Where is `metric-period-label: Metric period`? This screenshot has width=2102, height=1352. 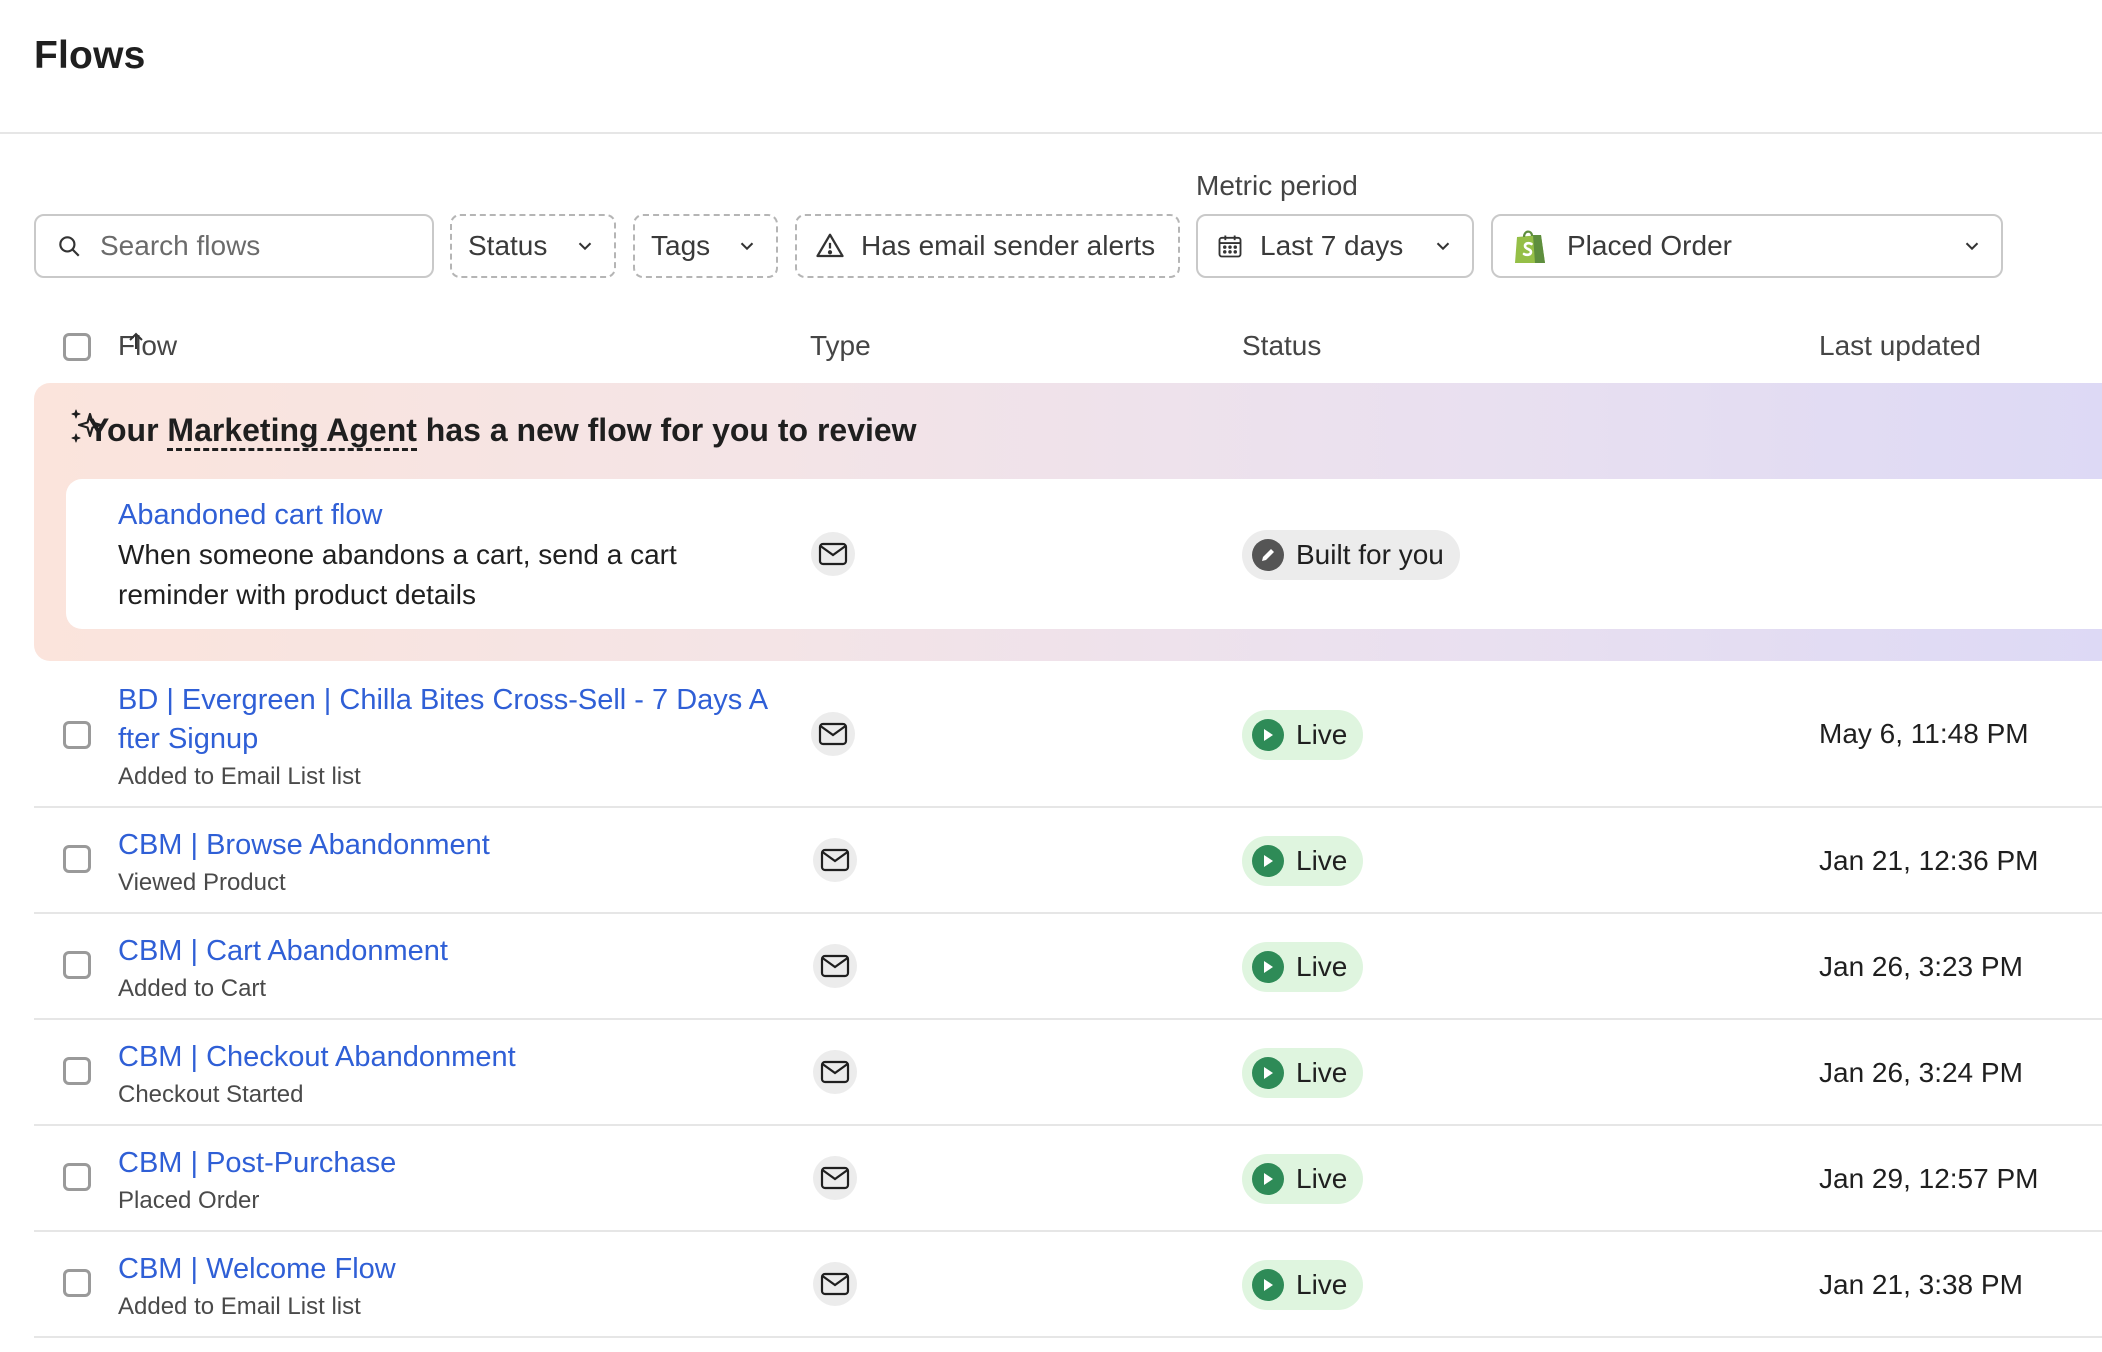 metric-period-label: Metric period is located at coordinates (1277, 185).